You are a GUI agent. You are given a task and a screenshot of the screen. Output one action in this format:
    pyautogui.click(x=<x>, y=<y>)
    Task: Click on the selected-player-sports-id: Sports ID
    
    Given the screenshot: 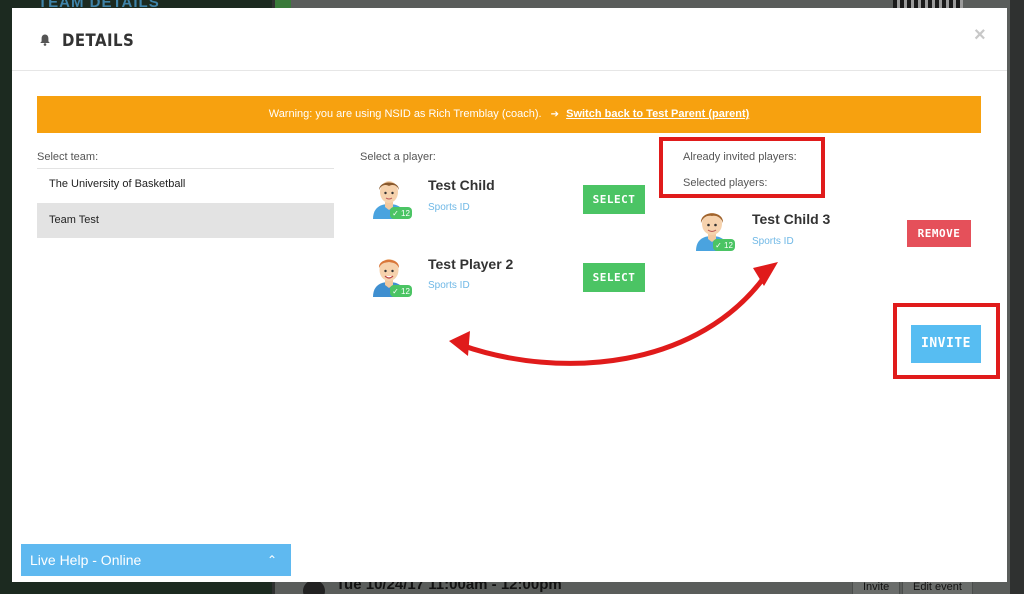 What is the action you would take?
    pyautogui.click(x=773, y=241)
    